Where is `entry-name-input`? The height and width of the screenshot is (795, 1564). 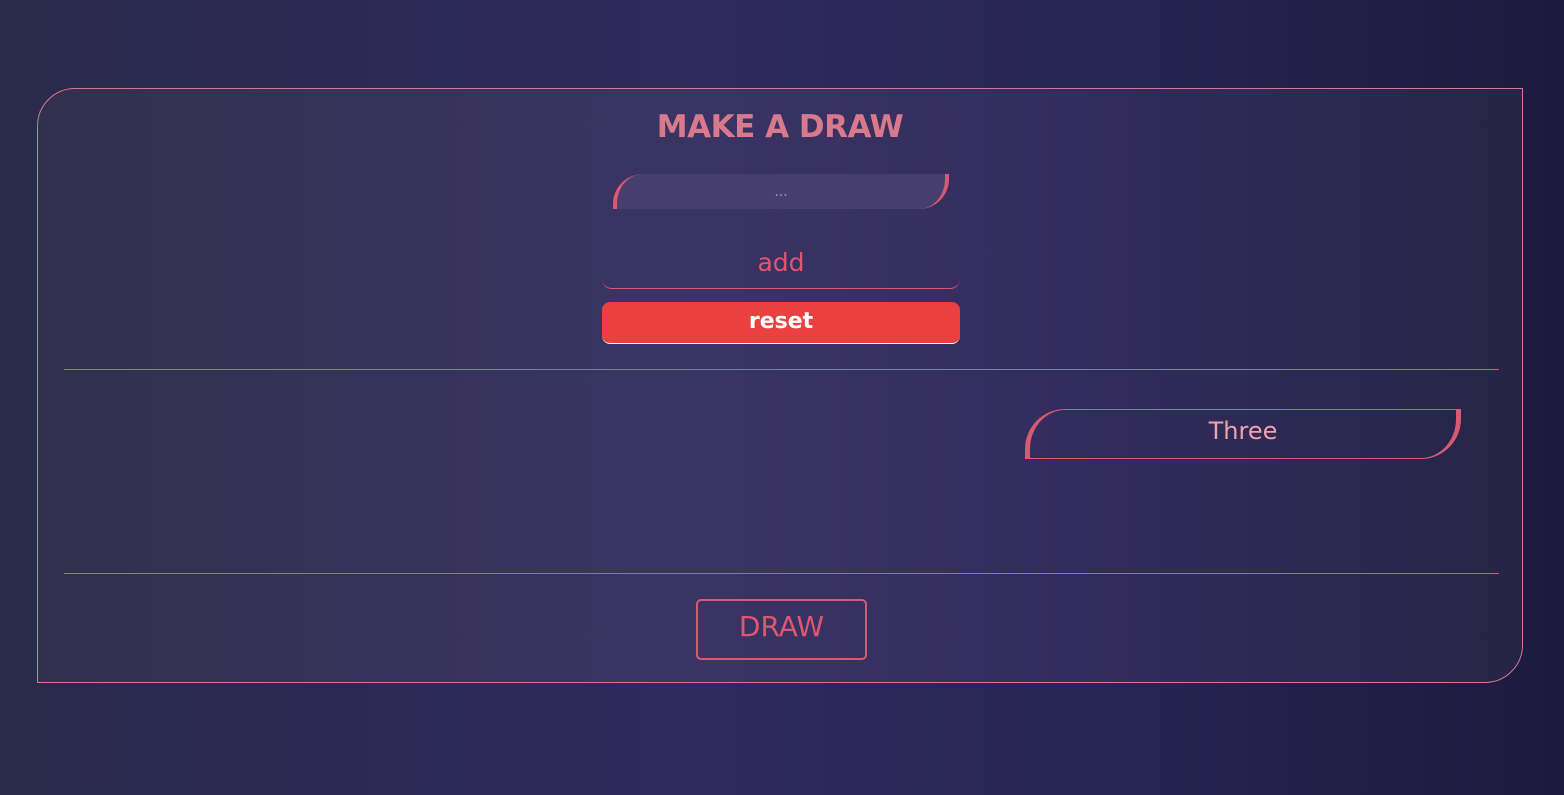
entry-name-input is located at coordinates (781, 191).